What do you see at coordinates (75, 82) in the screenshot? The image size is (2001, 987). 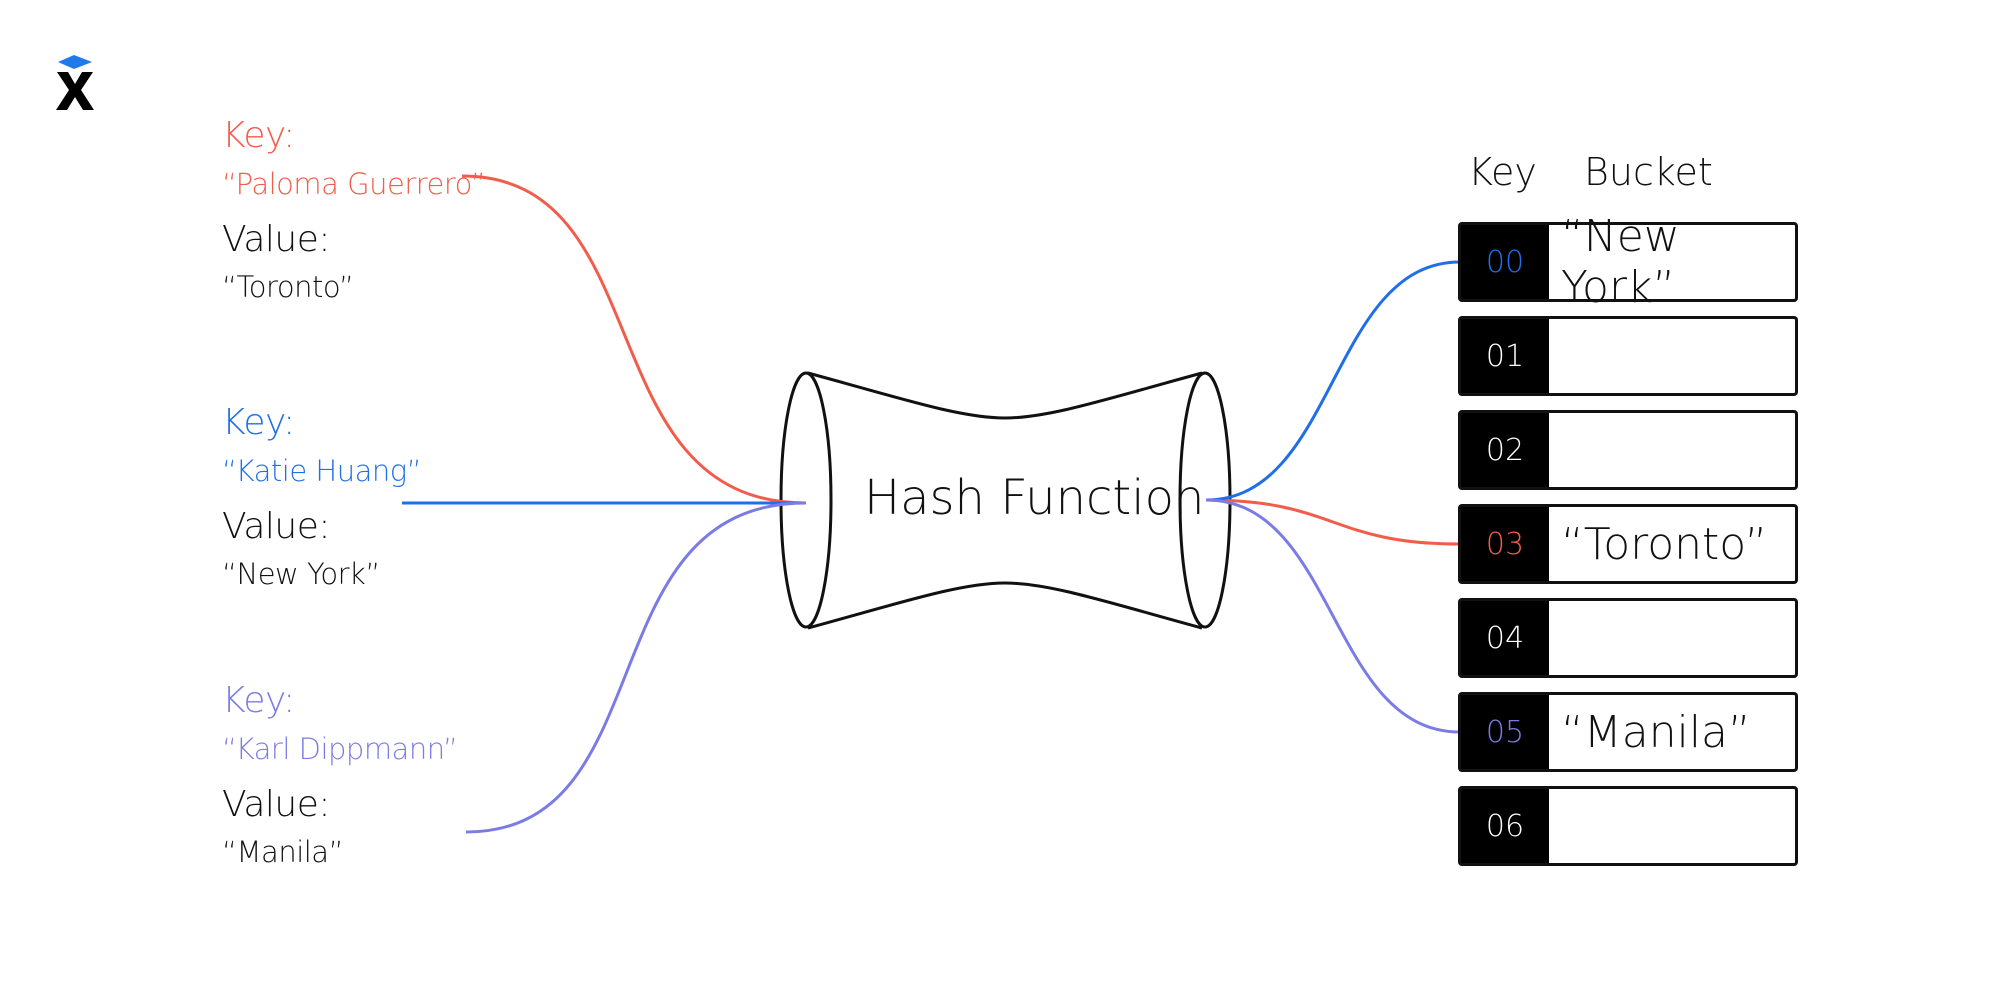 I see `x-logo-icon` at bounding box center [75, 82].